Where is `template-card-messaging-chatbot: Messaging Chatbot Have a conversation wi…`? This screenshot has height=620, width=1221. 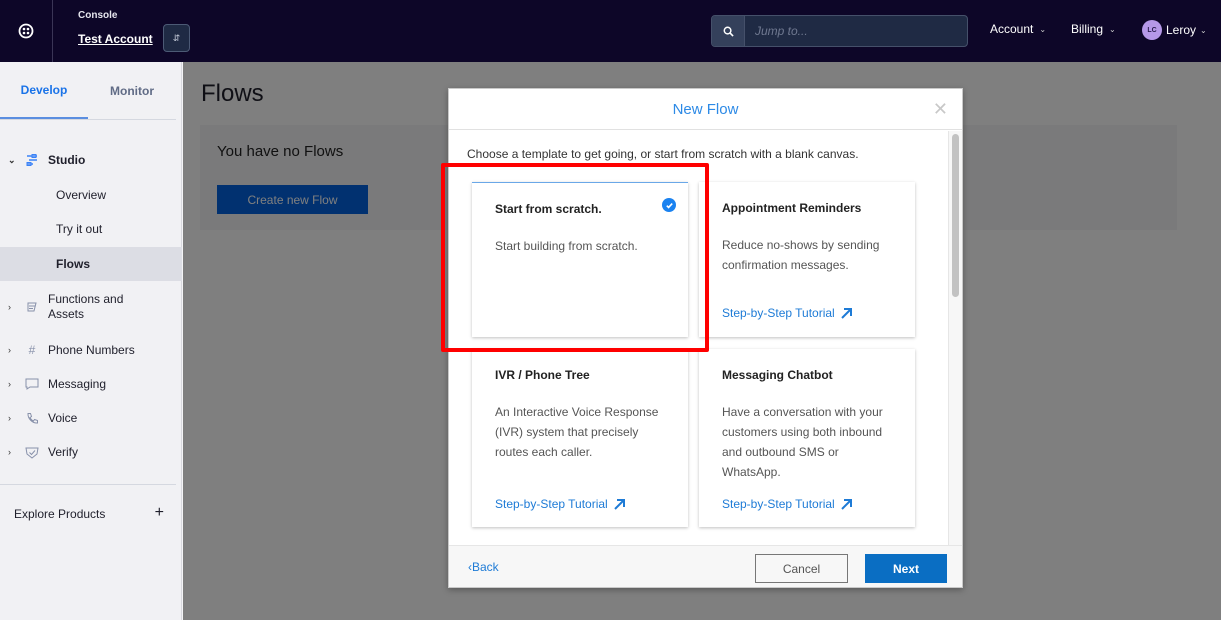 template-card-messaging-chatbot: Messaging Chatbot Have a conversation wi… is located at coordinates (807, 438).